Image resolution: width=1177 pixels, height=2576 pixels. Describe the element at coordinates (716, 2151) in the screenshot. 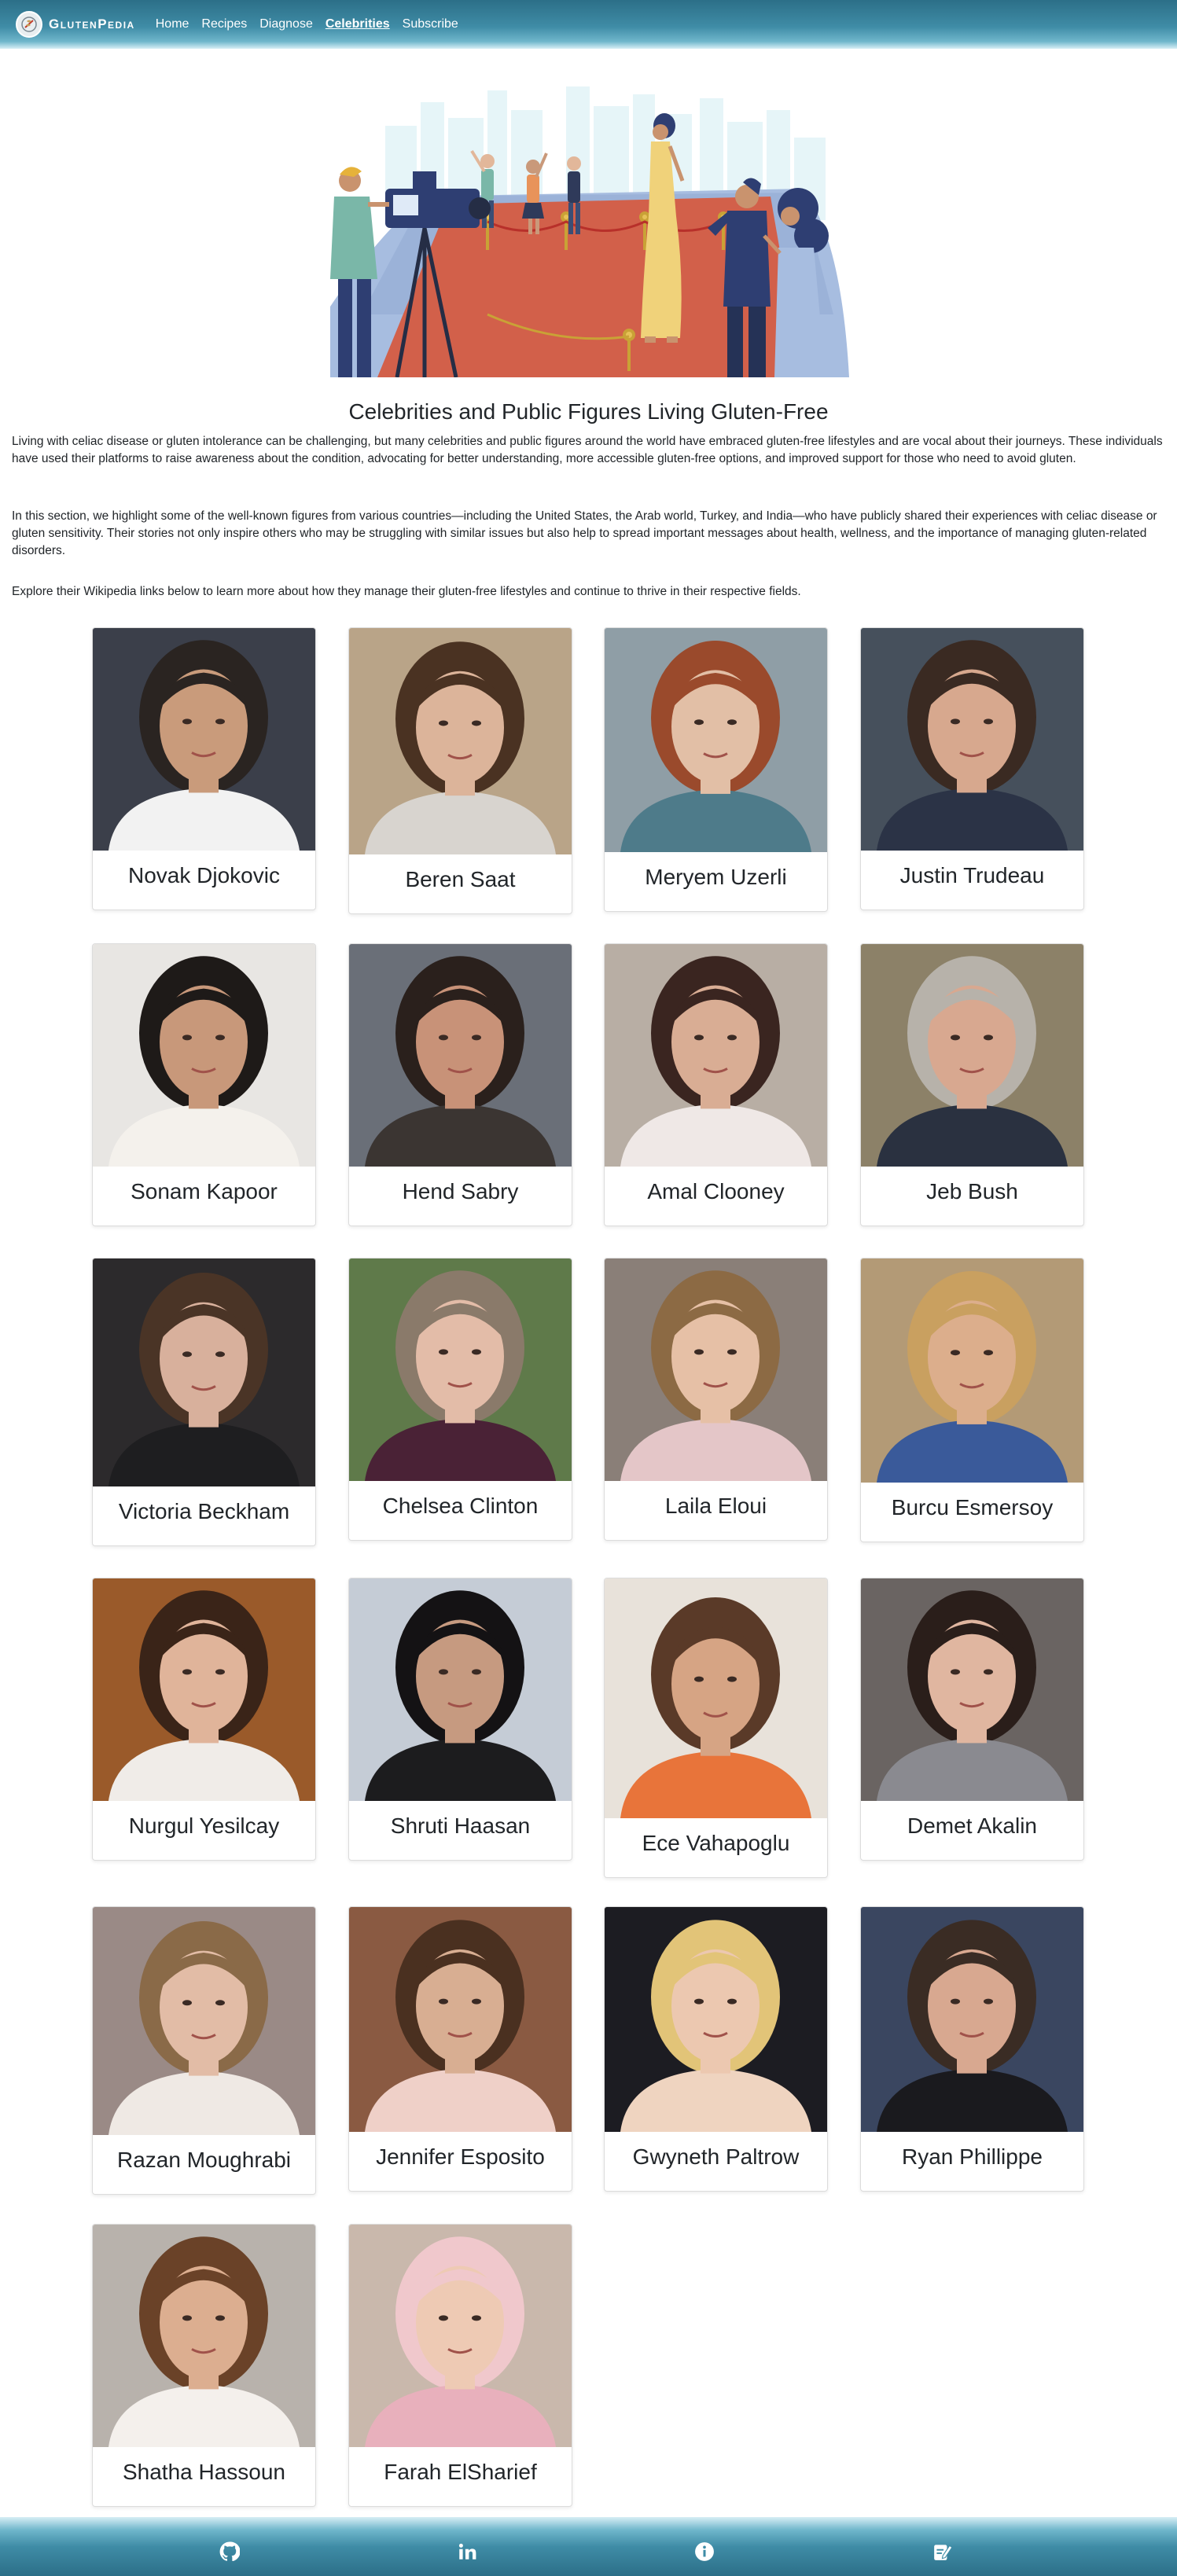

I see `celebrity-name: Gwyneth Paltrow` at that location.